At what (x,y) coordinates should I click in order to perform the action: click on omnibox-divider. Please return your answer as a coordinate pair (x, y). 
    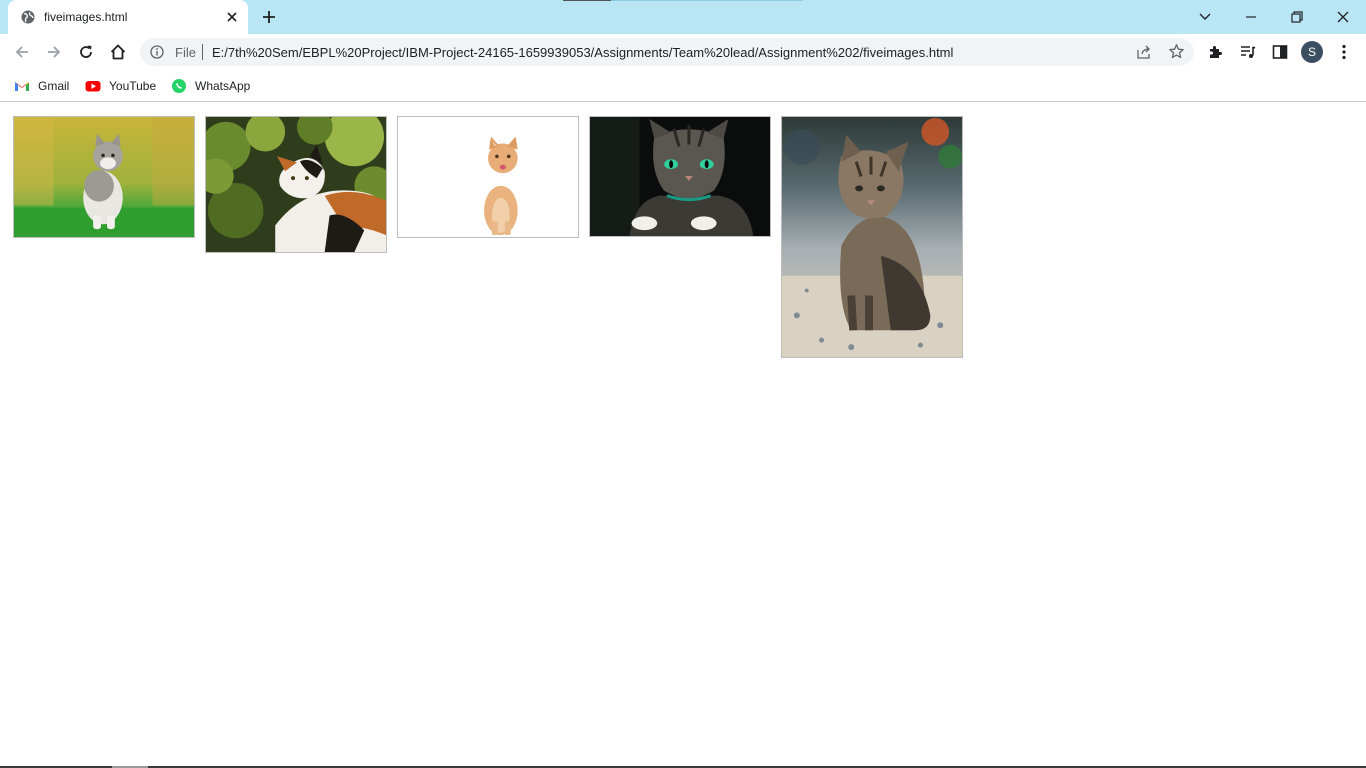
    Looking at the image, I should click on (202, 52).